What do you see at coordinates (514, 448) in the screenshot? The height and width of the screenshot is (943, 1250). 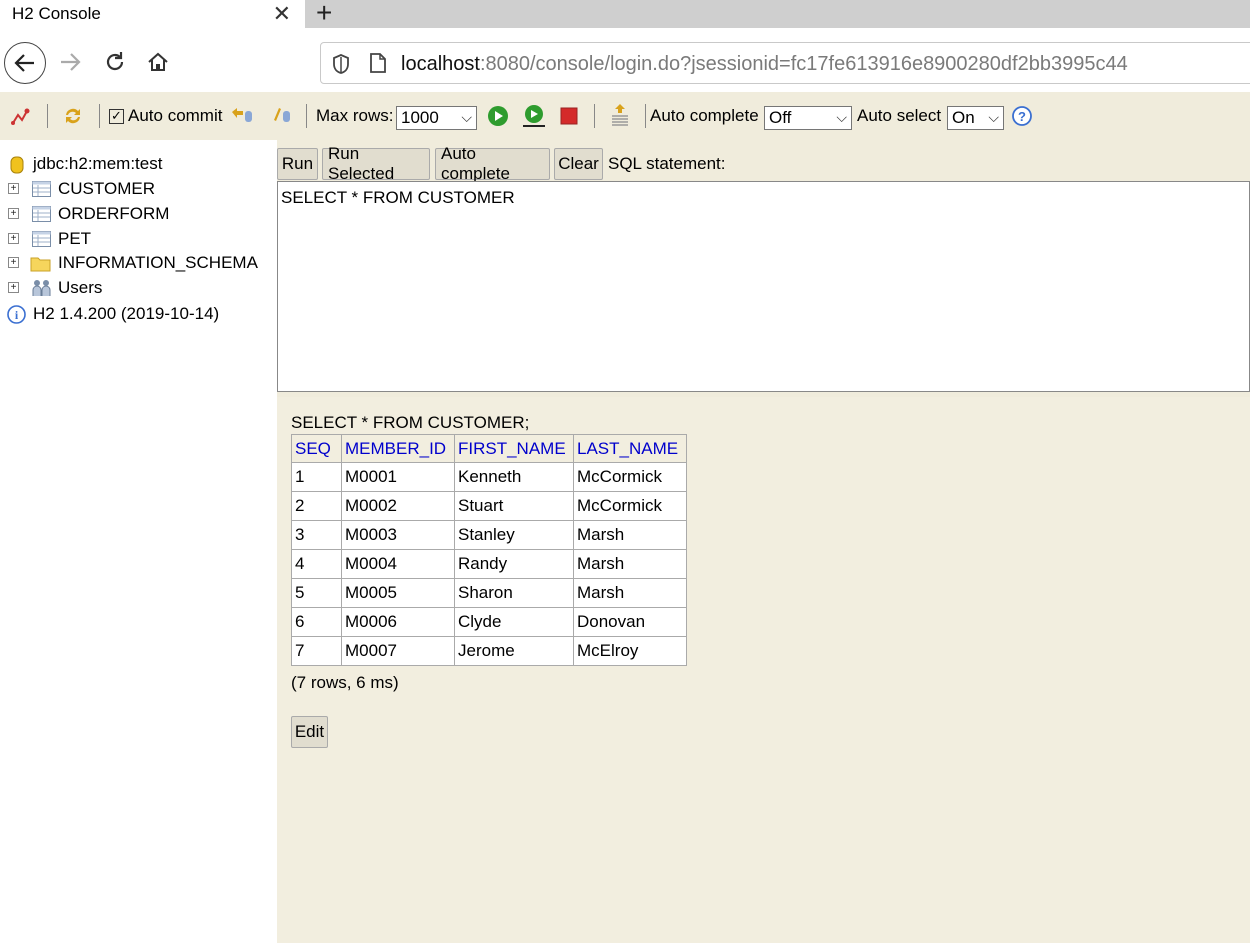 I see `column-header: FIRST_NAME` at bounding box center [514, 448].